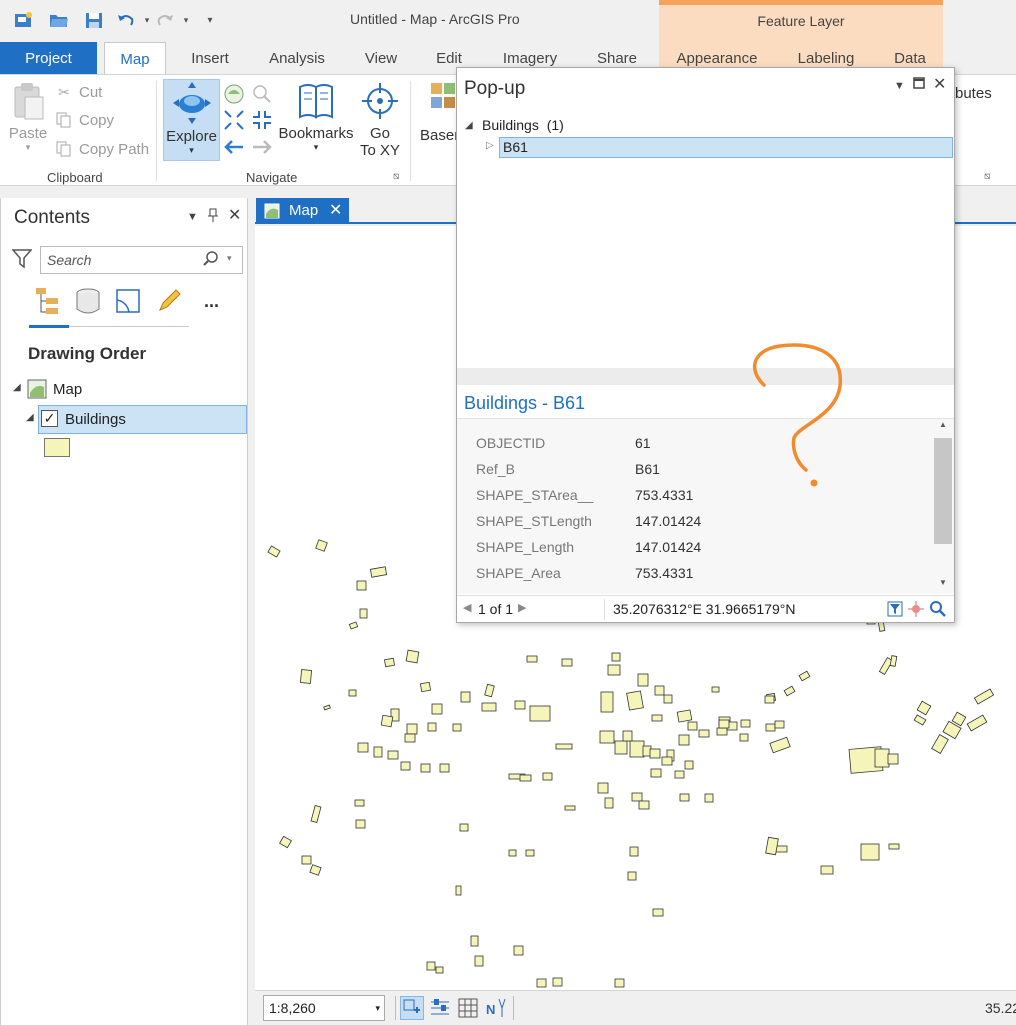 This screenshot has width=1016, height=1025. I want to click on constraints-icon, so click(440, 1009).